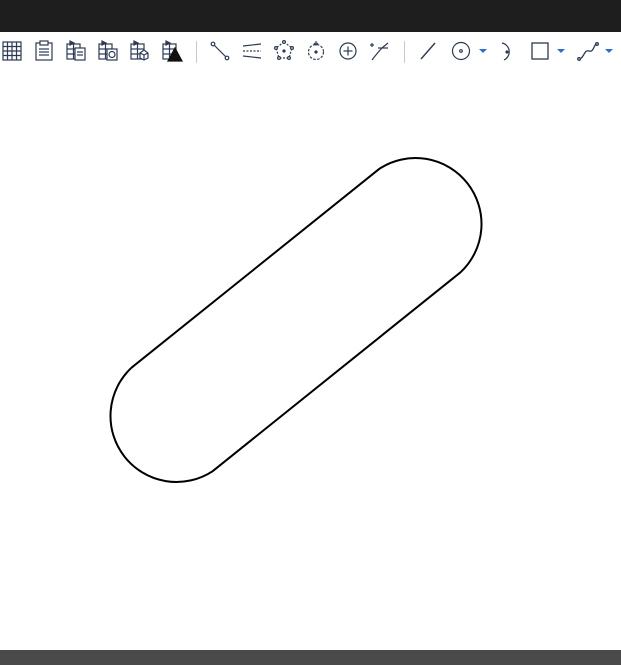  What do you see at coordinates (428, 51) in the screenshot?
I see `line-icon` at bounding box center [428, 51].